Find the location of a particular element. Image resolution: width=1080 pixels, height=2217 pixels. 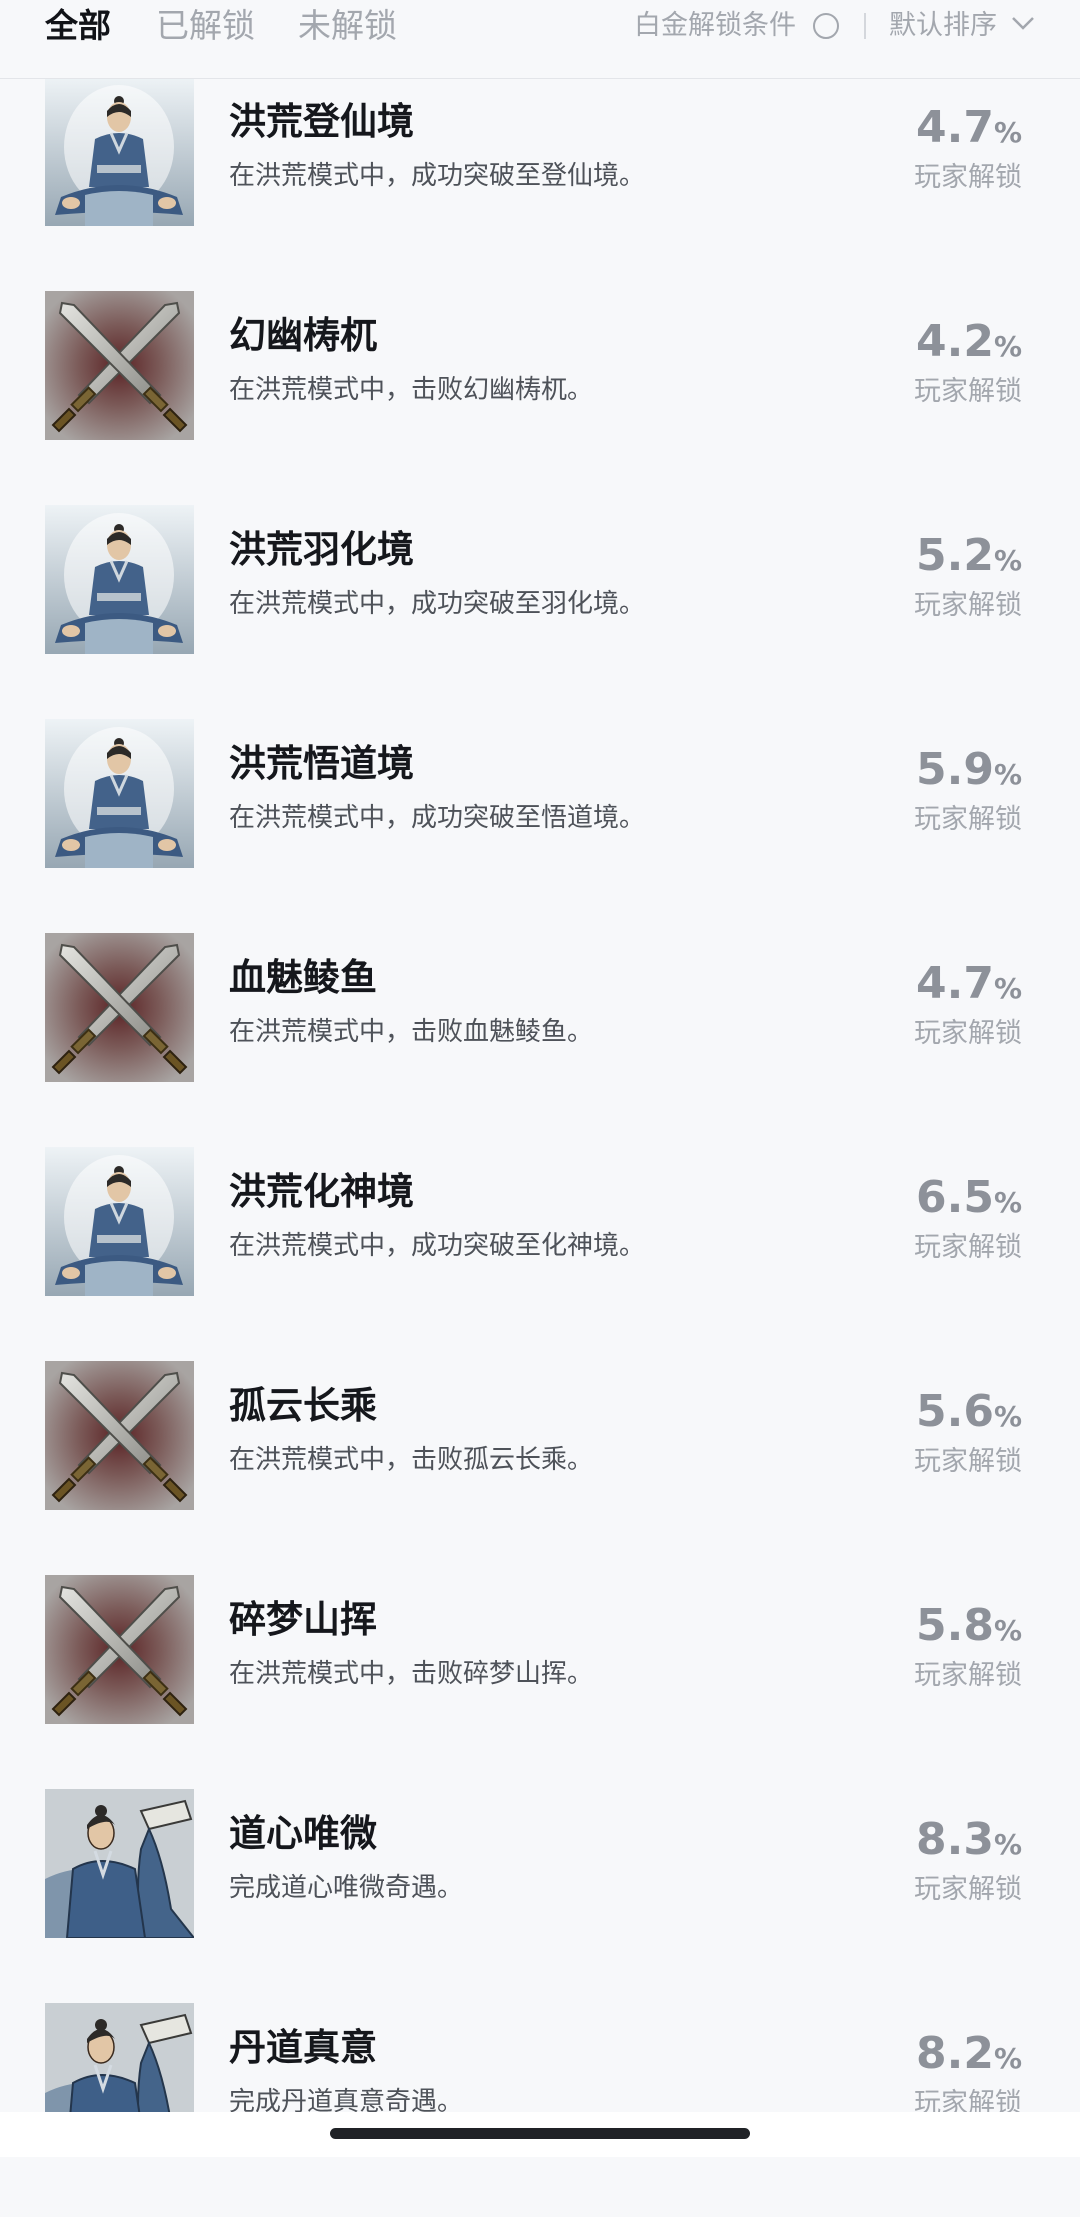

unlock-rate-value: 5.9 is located at coordinates (954, 769).